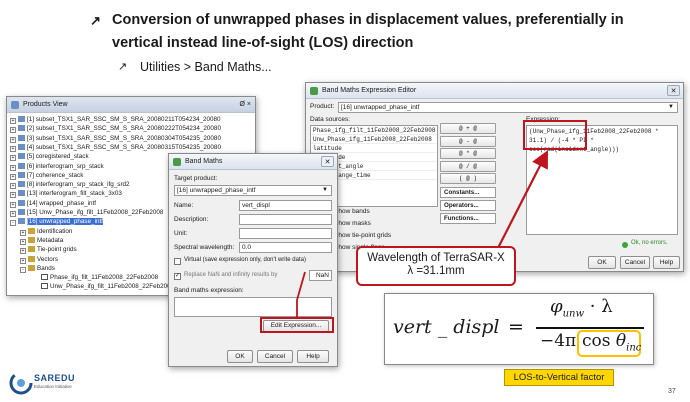 Image resolution: width=690 pixels, height=402 pixels. Describe the element at coordinates (53, 386) in the screenshot. I see `logo-subtext: Education Initiative` at that location.